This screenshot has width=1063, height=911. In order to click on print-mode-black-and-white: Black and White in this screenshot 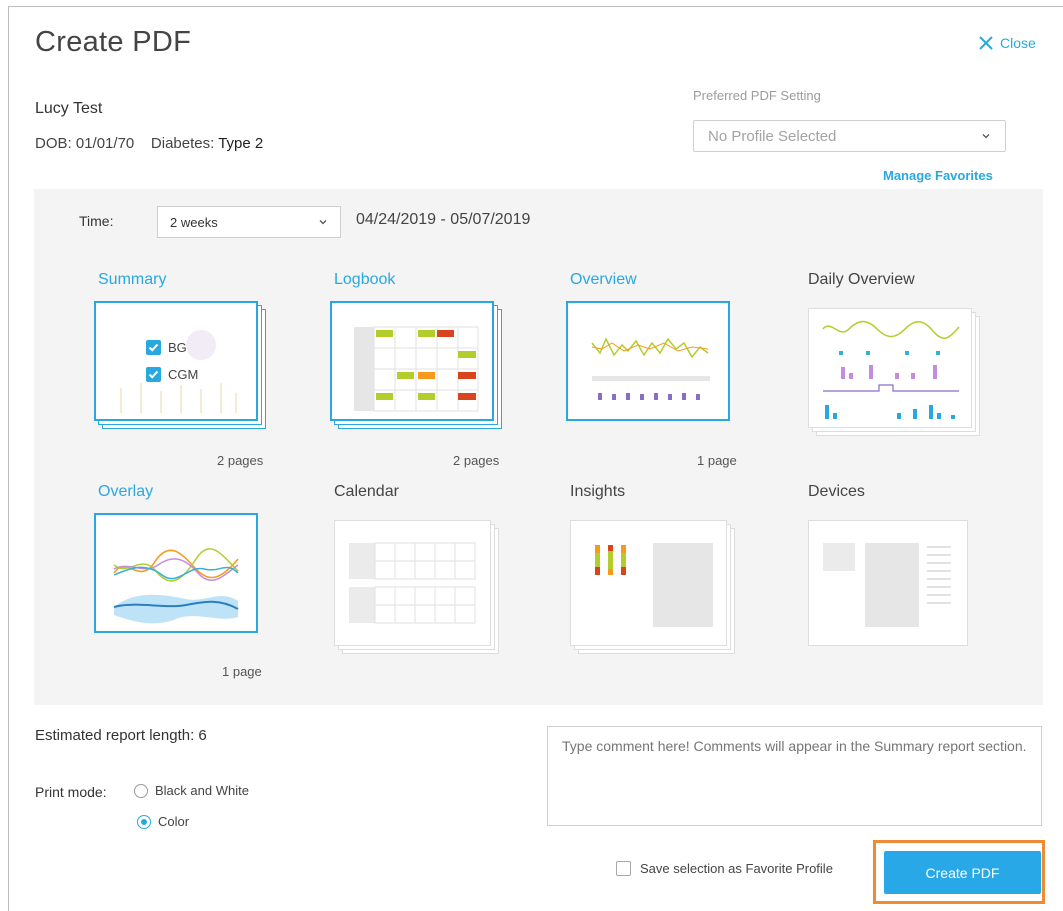, I will do `click(191, 790)`.